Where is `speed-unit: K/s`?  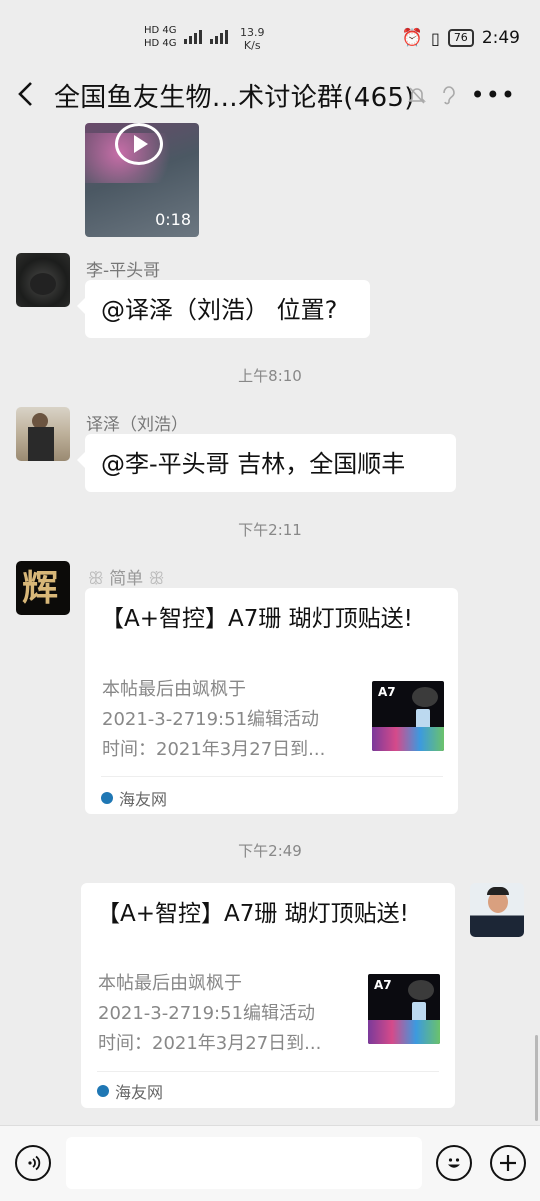
speed-unit: K/s is located at coordinates (252, 45).